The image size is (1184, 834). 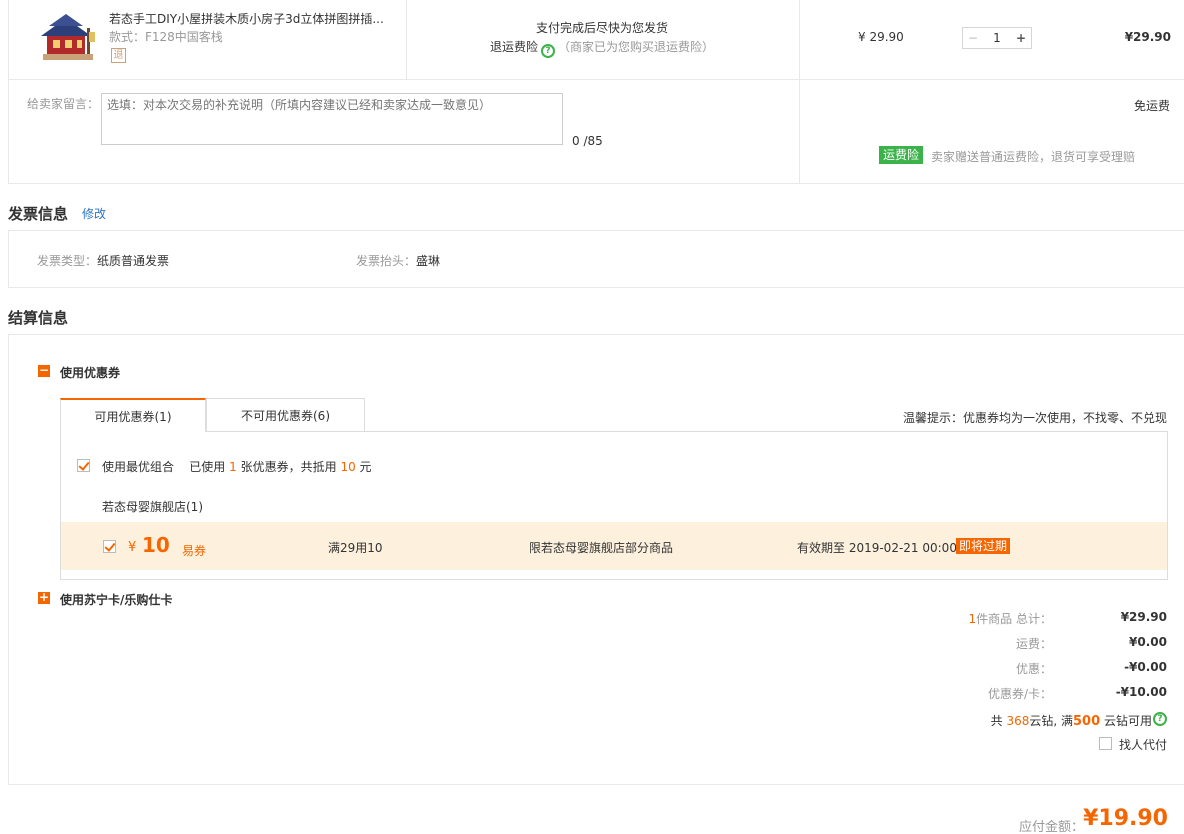 I want to click on summary-count-line: 1件商品 总计：, so click(x=1010, y=618).